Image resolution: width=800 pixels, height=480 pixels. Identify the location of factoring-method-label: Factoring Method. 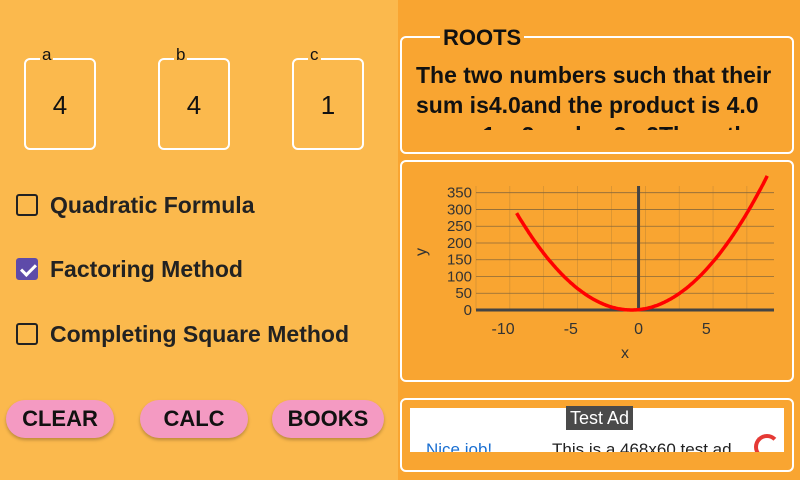
(146, 268).